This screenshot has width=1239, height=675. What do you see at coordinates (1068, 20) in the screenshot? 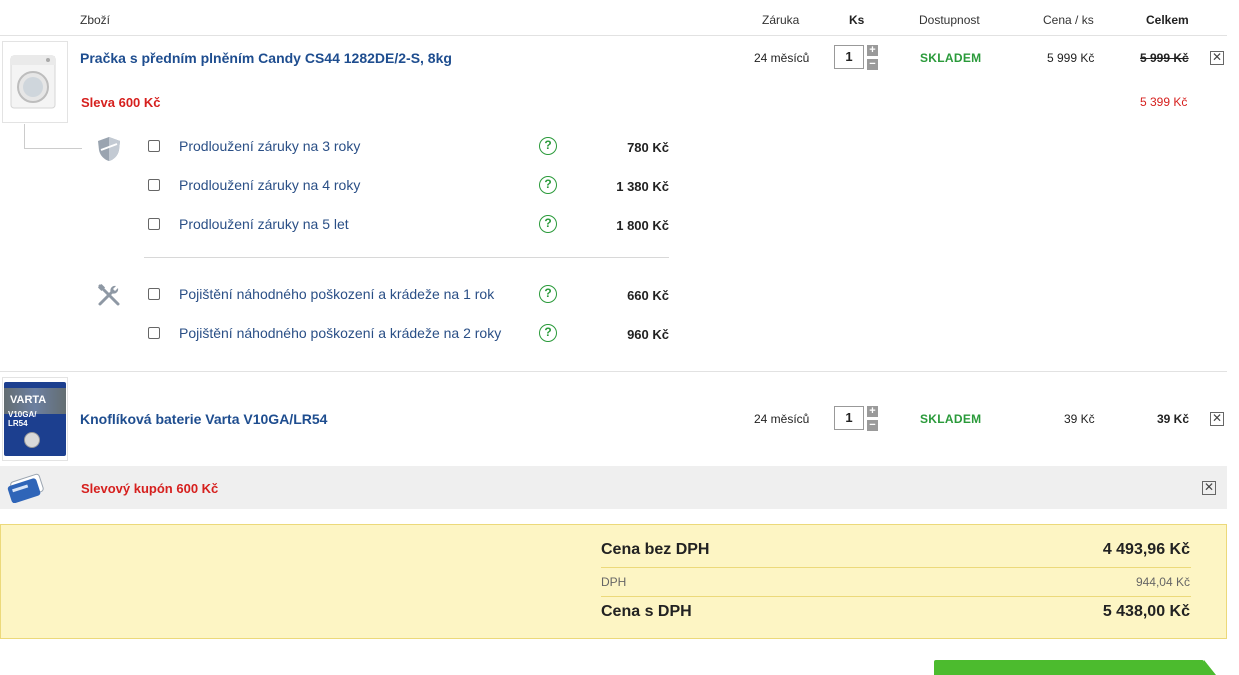
I see `col-header-unit-price: Cena / ks` at bounding box center [1068, 20].